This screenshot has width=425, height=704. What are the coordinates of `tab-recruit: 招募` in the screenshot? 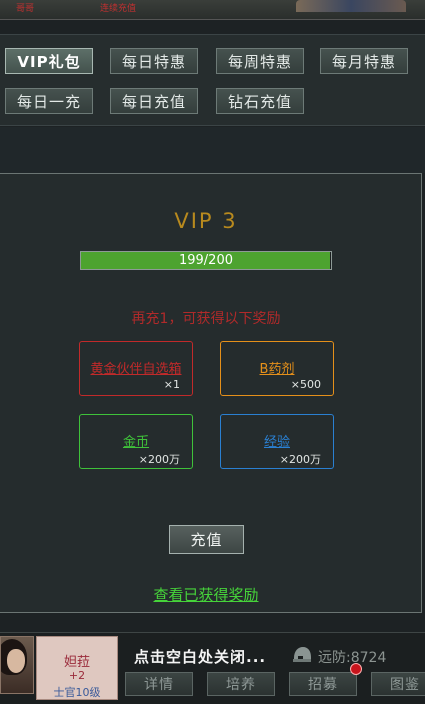 It's located at (323, 684).